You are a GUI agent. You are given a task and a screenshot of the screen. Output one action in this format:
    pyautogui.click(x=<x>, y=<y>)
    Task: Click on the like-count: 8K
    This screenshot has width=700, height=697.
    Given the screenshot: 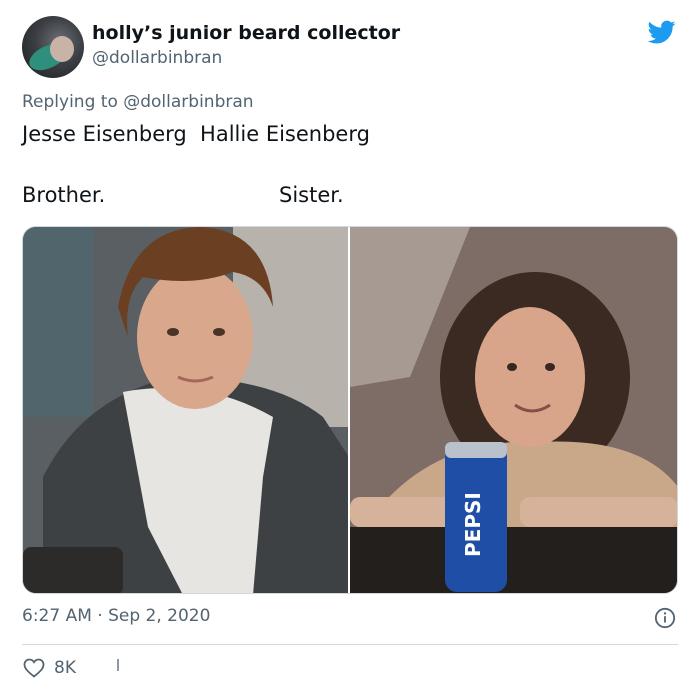 What is the action you would take?
    pyautogui.click(x=65, y=668)
    